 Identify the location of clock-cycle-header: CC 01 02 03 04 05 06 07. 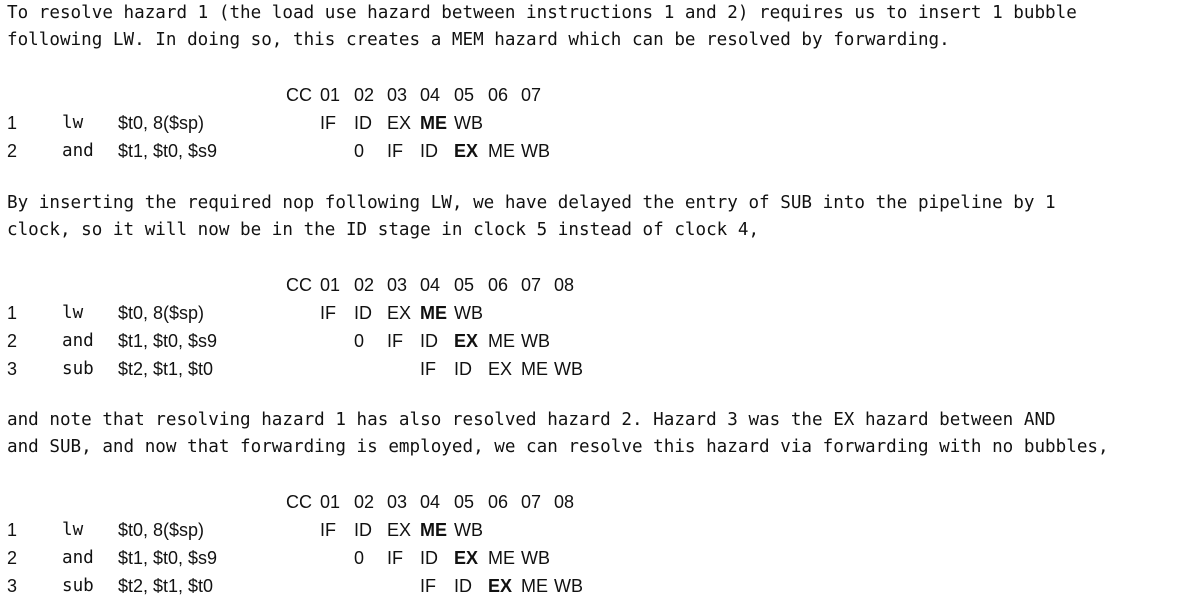
(590, 95).